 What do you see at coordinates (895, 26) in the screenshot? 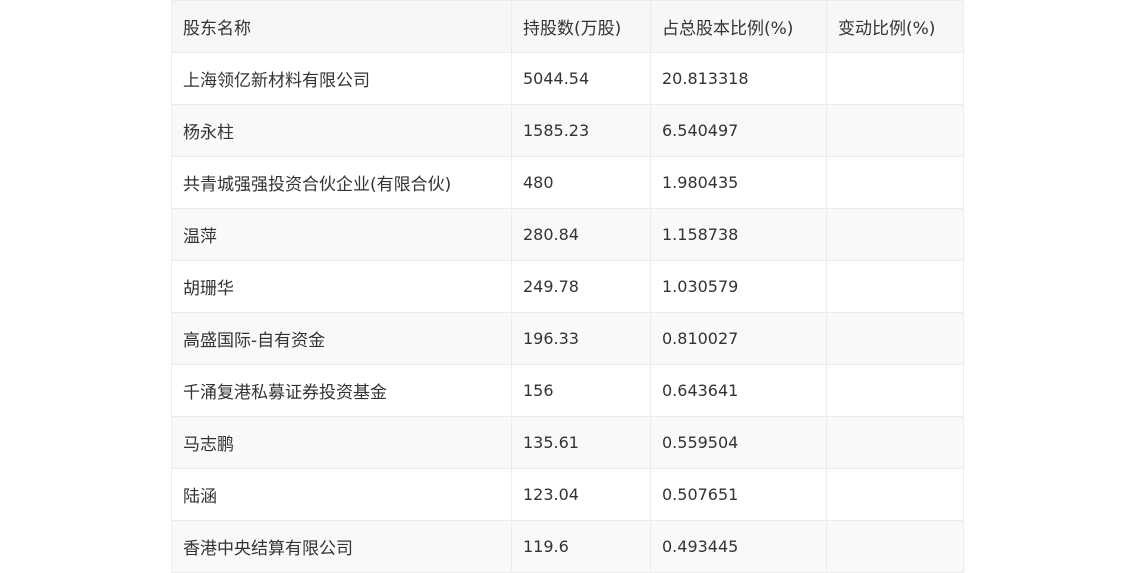
I see `header-change: 变动比例(%)` at bounding box center [895, 26].